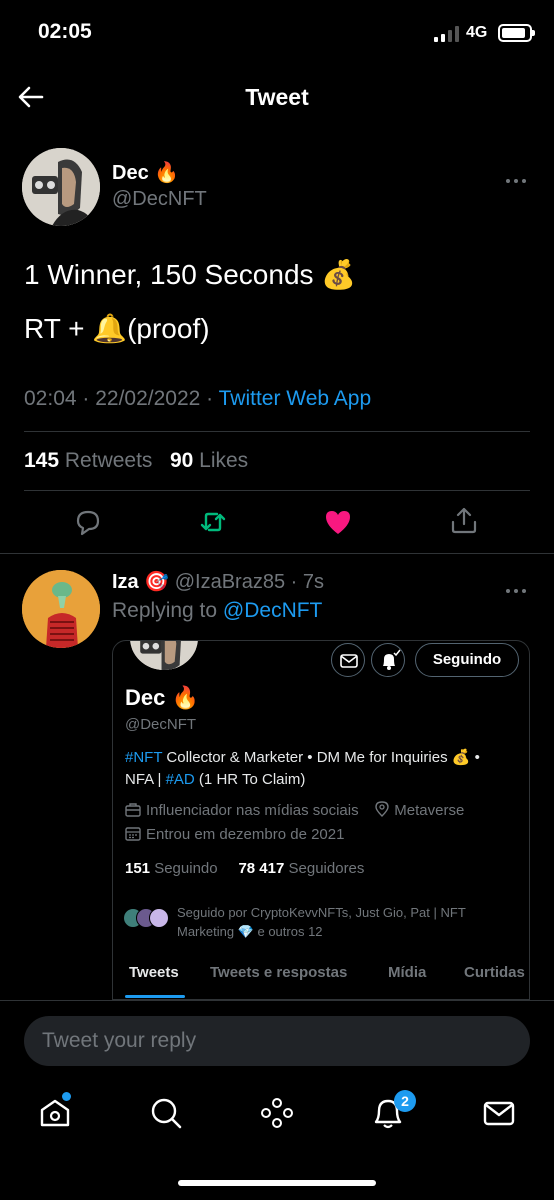 Image resolution: width=554 pixels, height=1200 pixels. I want to click on message-button, so click(348, 660).